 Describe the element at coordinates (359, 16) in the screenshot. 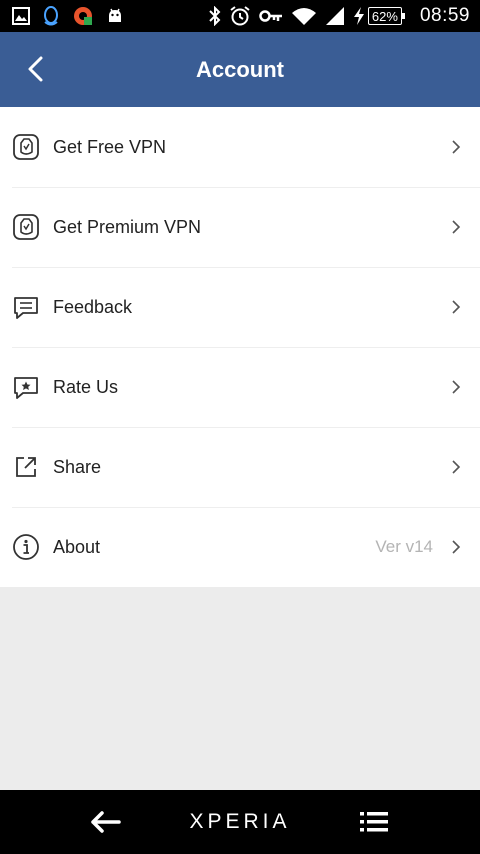

I see `charging-icon` at that location.